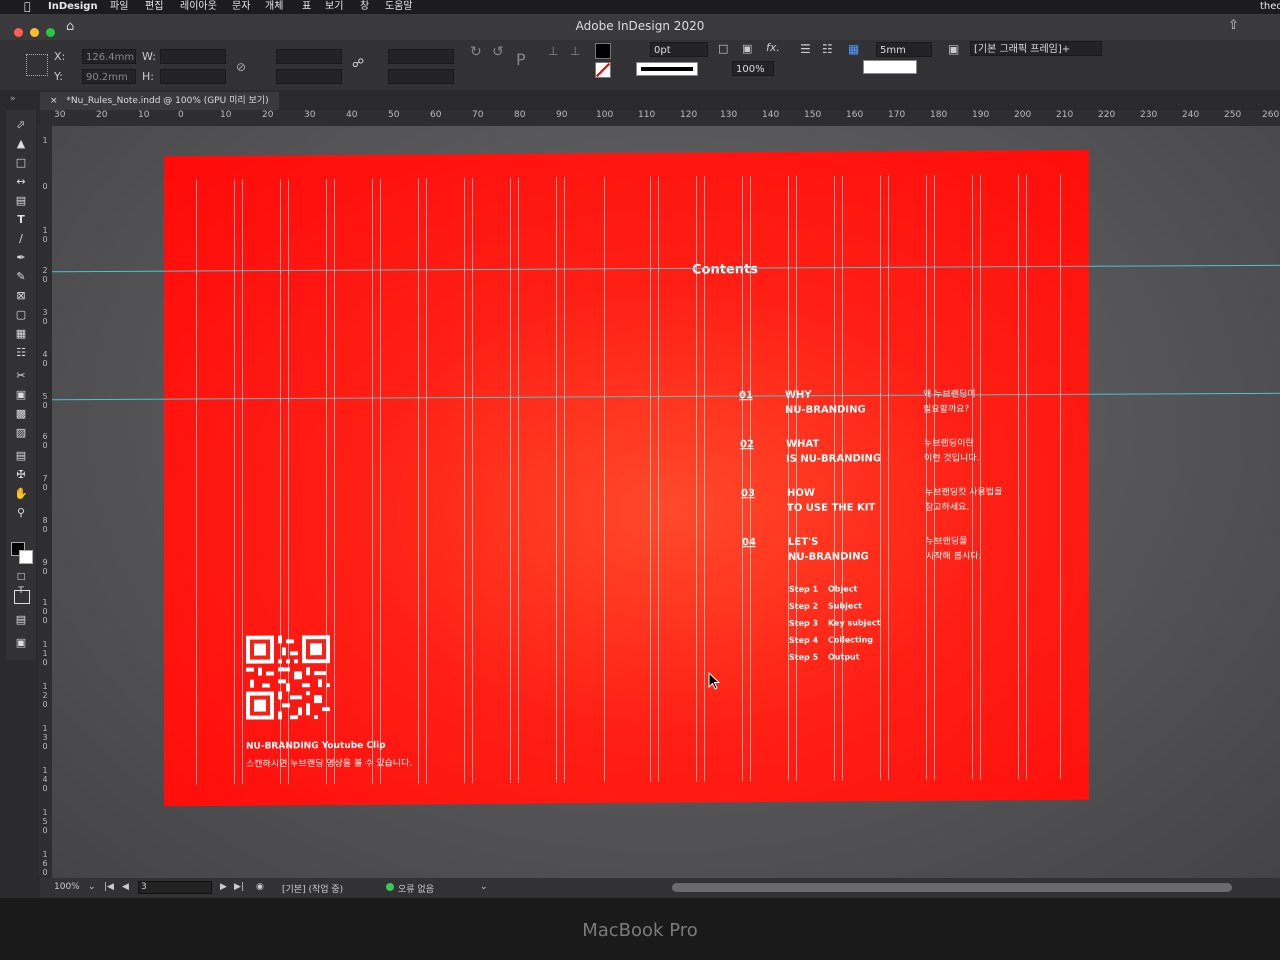 Image resolution: width=1280 pixels, height=960 pixels. What do you see at coordinates (21, 125) in the screenshot?
I see `selection-tool-icon: ⬀` at bounding box center [21, 125].